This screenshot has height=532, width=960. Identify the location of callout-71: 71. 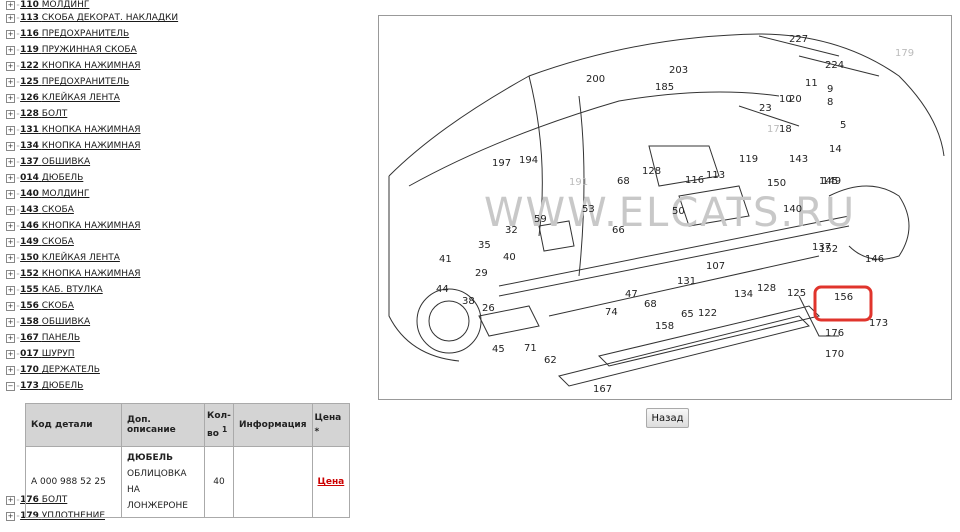
(530, 348).